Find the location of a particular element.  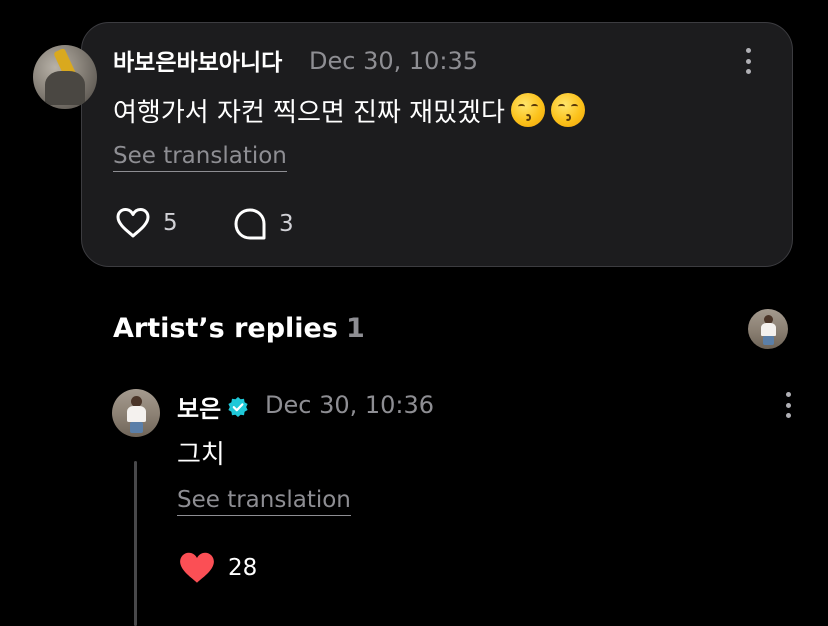

comment-timestamp: Dec 30, 10:35 is located at coordinates (394, 61).